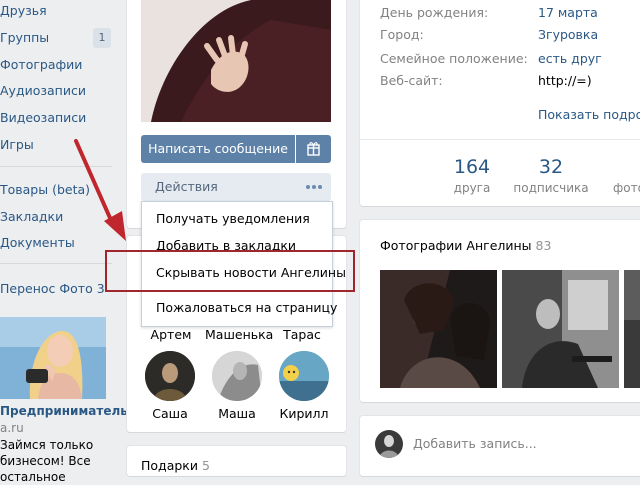 The width and height of the screenshot is (640, 485). Describe the element at coordinates (543, 245) in the screenshot. I see `photos-count: 83` at that location.